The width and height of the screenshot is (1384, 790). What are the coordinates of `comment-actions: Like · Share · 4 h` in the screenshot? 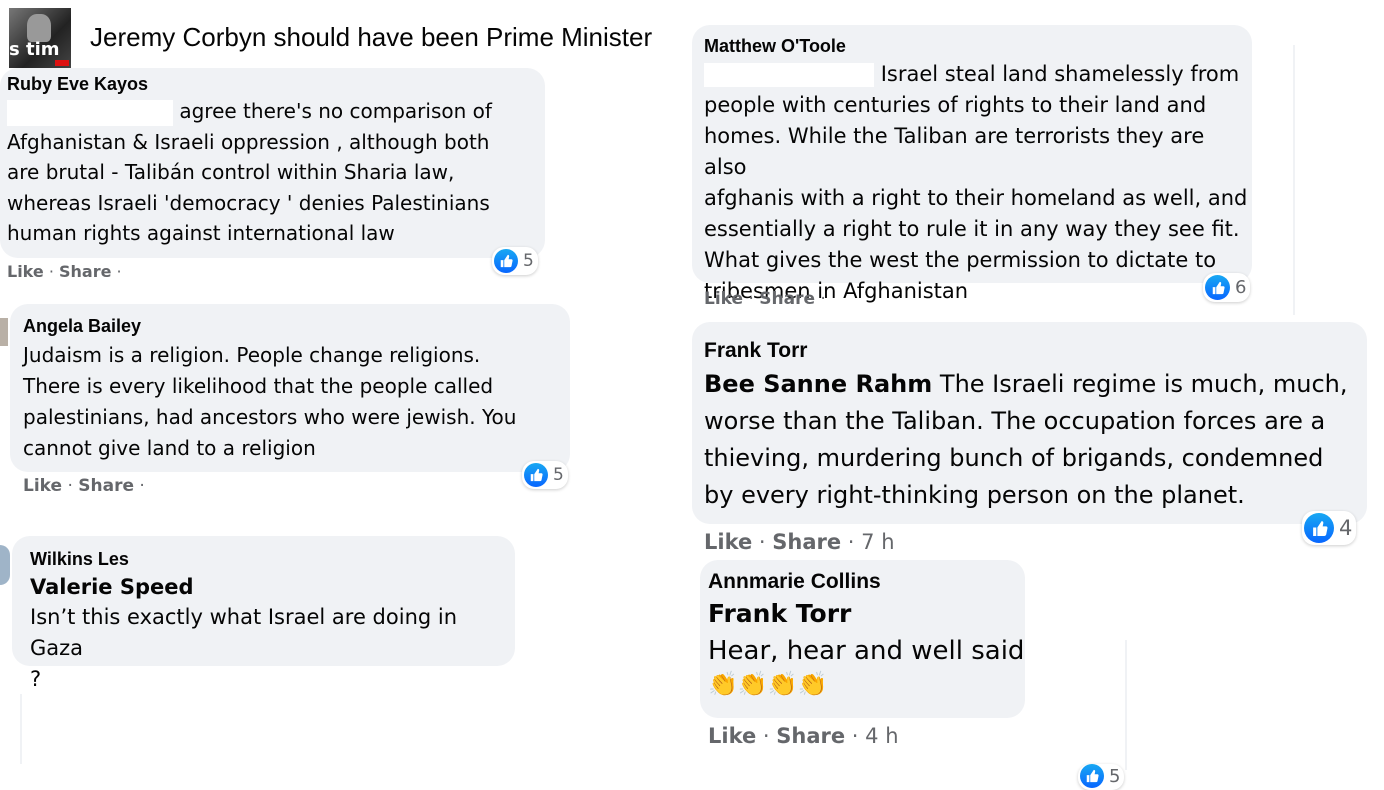 It's located at (803, 736).